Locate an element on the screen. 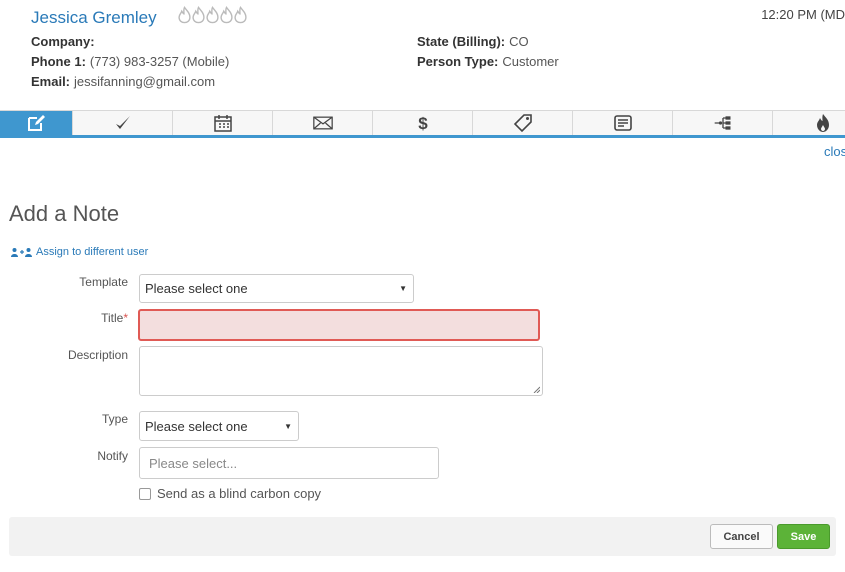 The image size is (845, 572). activity-tab-bar: $ is located at coordinates (422, 124).